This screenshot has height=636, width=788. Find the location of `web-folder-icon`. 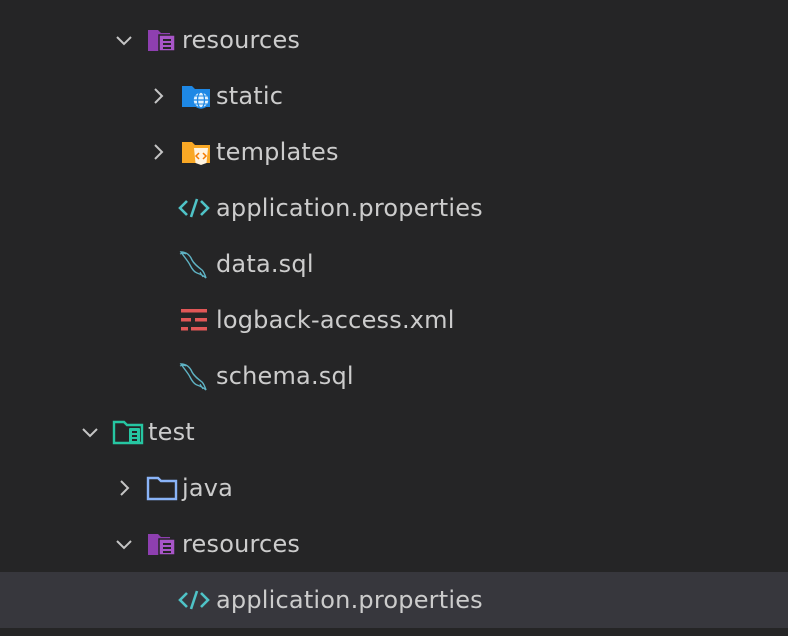

web-folder-icon is located at coordinates (196, 96).